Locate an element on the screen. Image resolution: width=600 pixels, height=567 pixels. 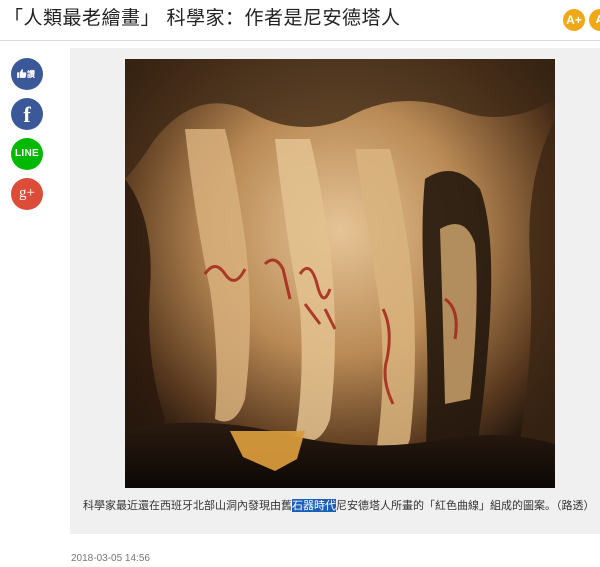
google-plus-icon: g+ is located at coordinates (27, 193).